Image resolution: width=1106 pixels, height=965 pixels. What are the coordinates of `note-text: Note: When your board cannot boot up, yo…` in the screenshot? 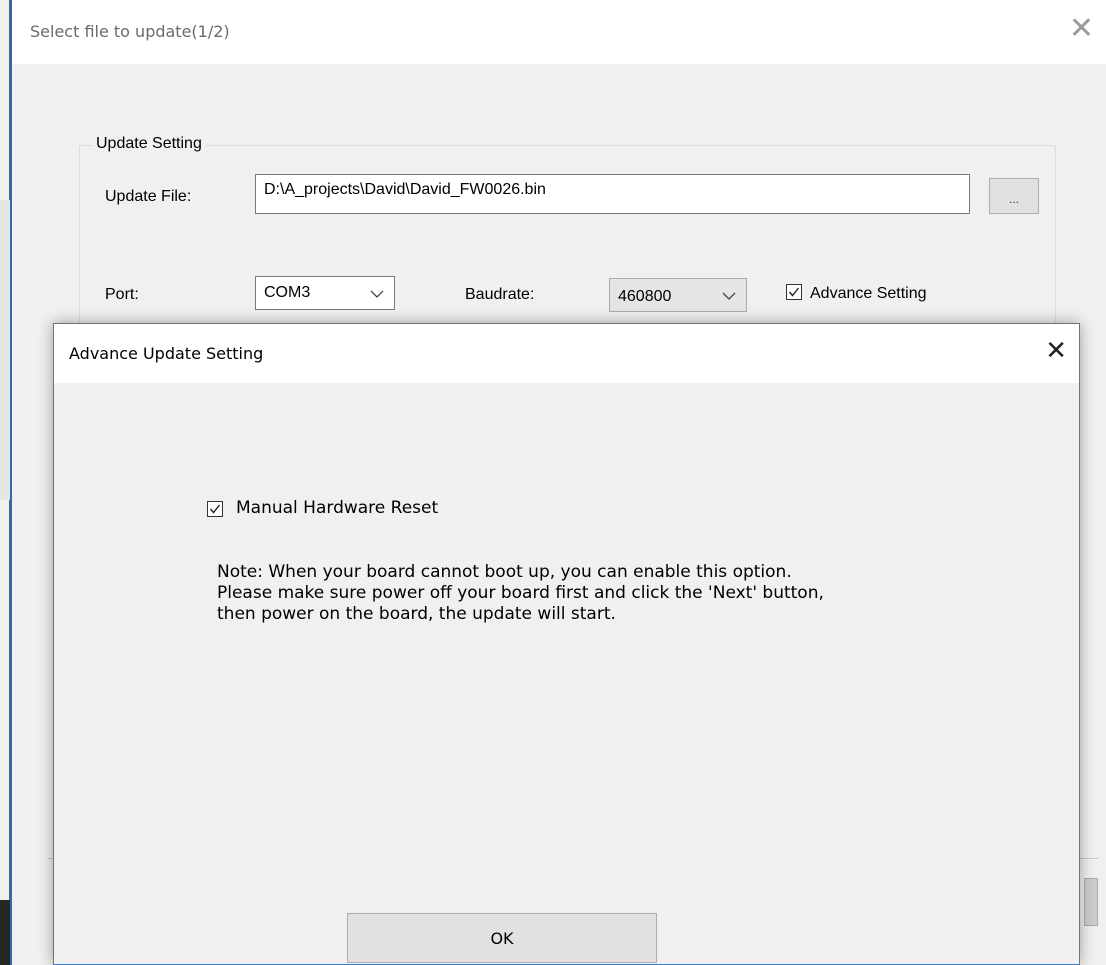 It's located at (627, 593).